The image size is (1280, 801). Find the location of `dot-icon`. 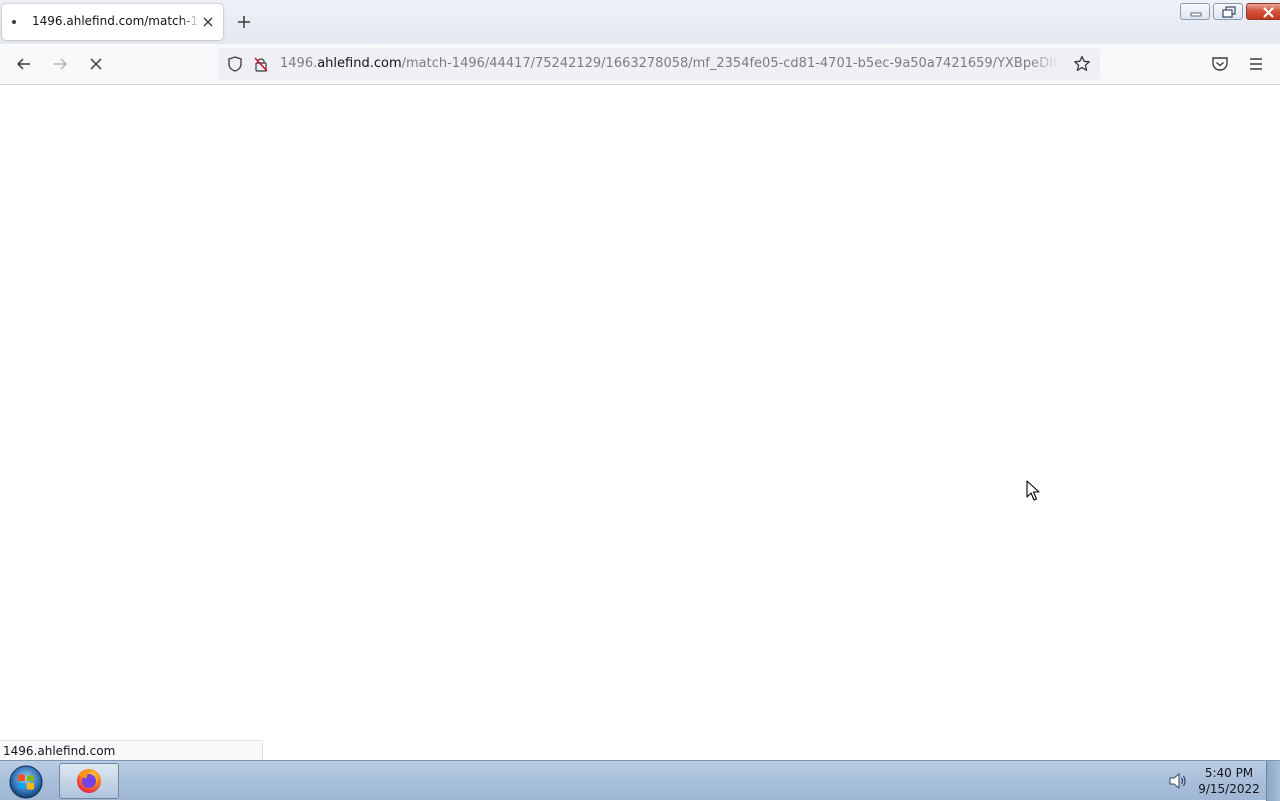

dot-icon is located at coordinates (14, 22).